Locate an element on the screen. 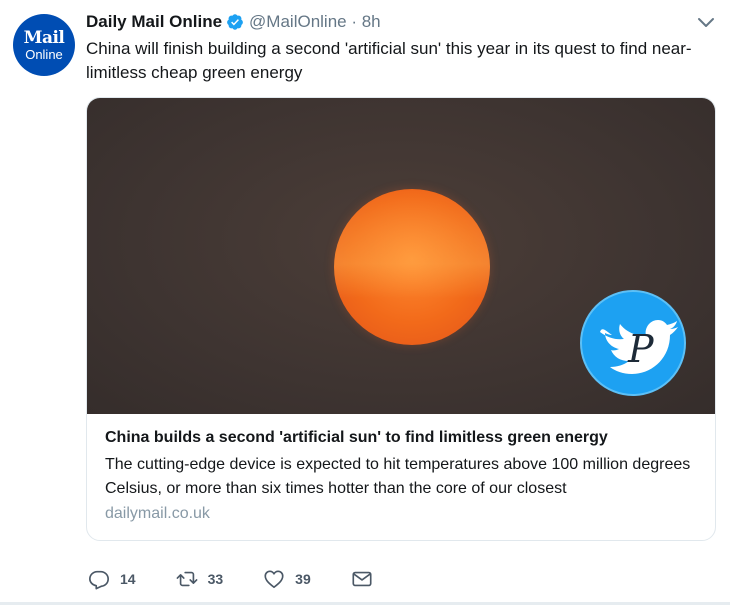 This screenshot has width=730, height=605. chevron-down-icon is located at coordinates (706, 22).